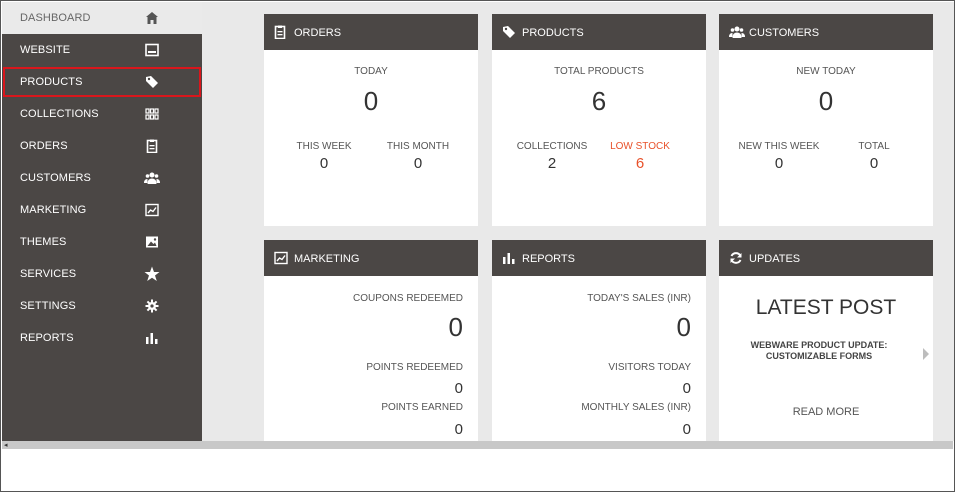 This screenshot has height=492, width=955. What do you see at coordinates (102, 146) in the screenshot?
I see `sidebar-item-orders: ORDERS` at bounding box center [102, 146].